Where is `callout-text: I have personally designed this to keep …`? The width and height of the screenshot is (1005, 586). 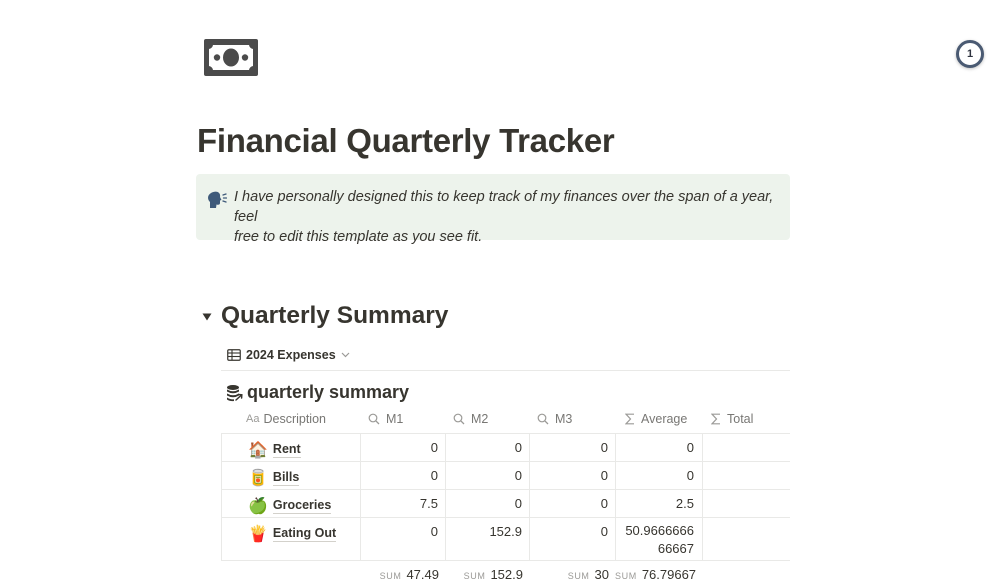 callout-text: I have personally designed this to keep … is located at coordinates (506, 217).